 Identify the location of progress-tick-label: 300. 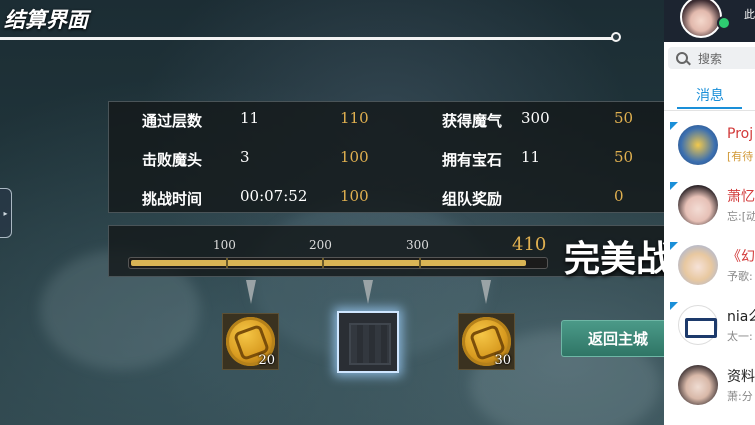
(417, 245).